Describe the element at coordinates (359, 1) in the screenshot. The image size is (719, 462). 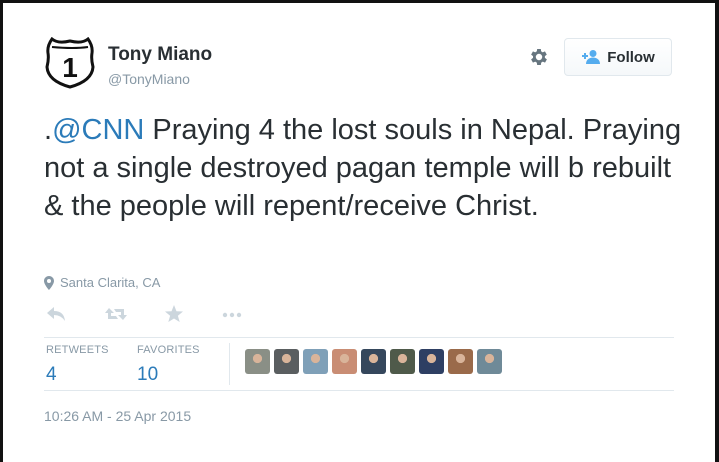
I see `window-frame-top` at that location.